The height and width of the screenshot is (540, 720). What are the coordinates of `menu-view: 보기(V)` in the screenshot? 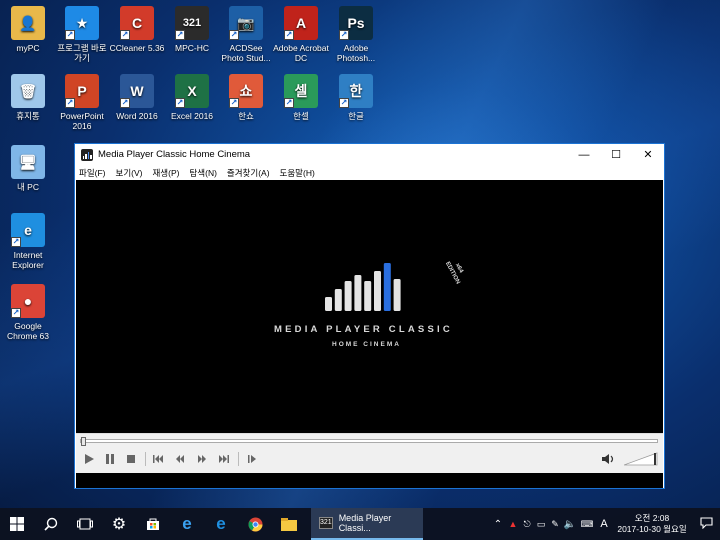 It's located at (129, 173).